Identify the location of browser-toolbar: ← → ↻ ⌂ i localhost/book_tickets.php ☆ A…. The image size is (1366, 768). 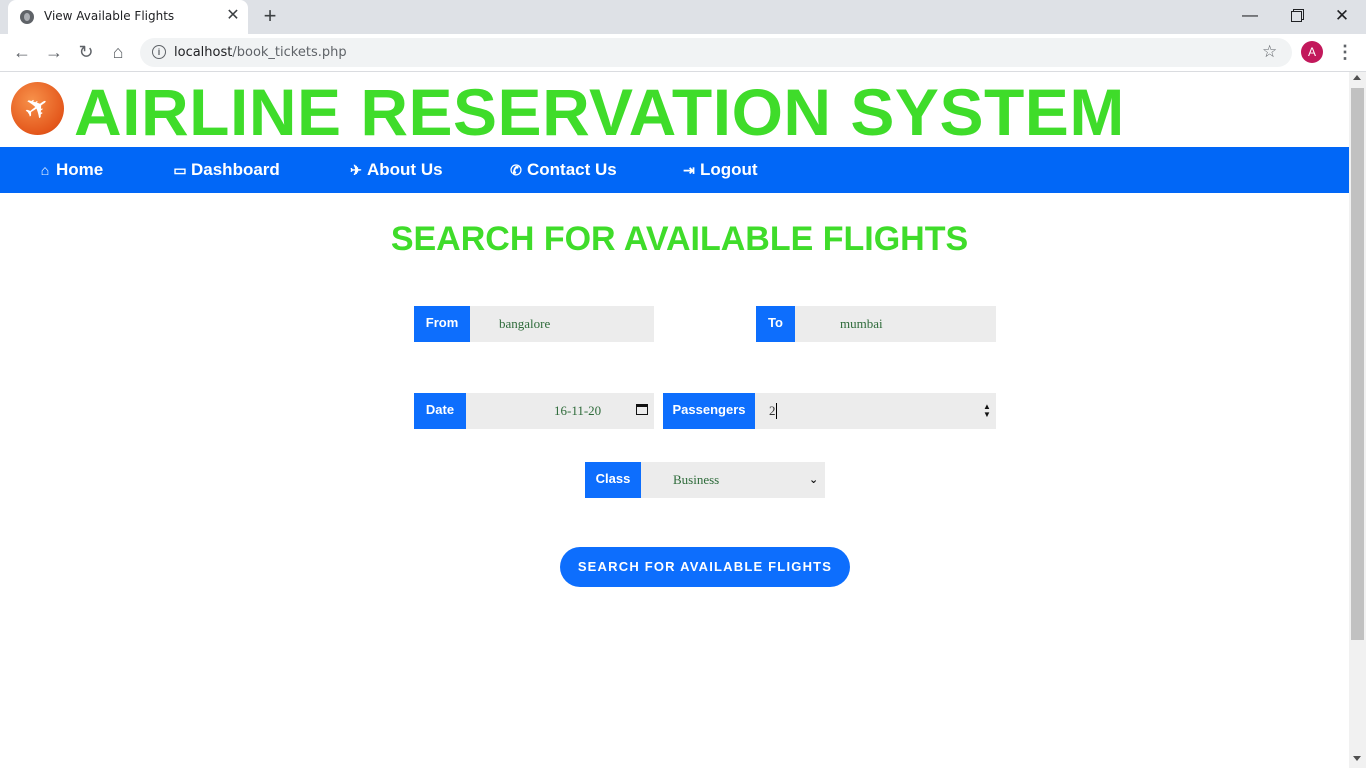
(683, 53).